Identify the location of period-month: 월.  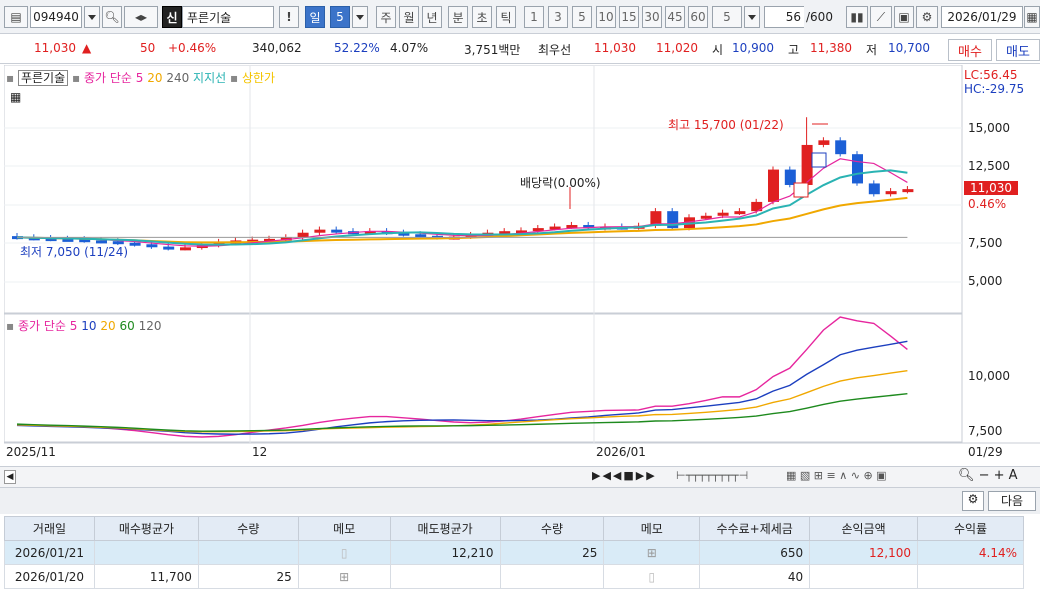
(409, 17).